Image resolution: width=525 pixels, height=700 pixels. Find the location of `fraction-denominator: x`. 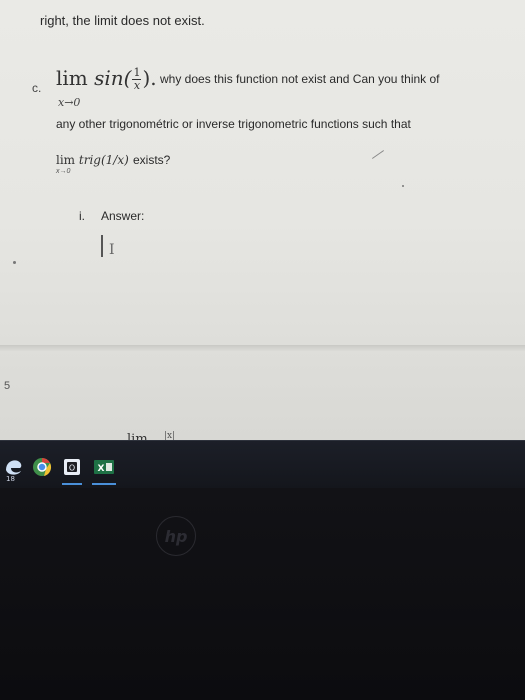

fraction-denominator: x is located at coordinates (137, 85).